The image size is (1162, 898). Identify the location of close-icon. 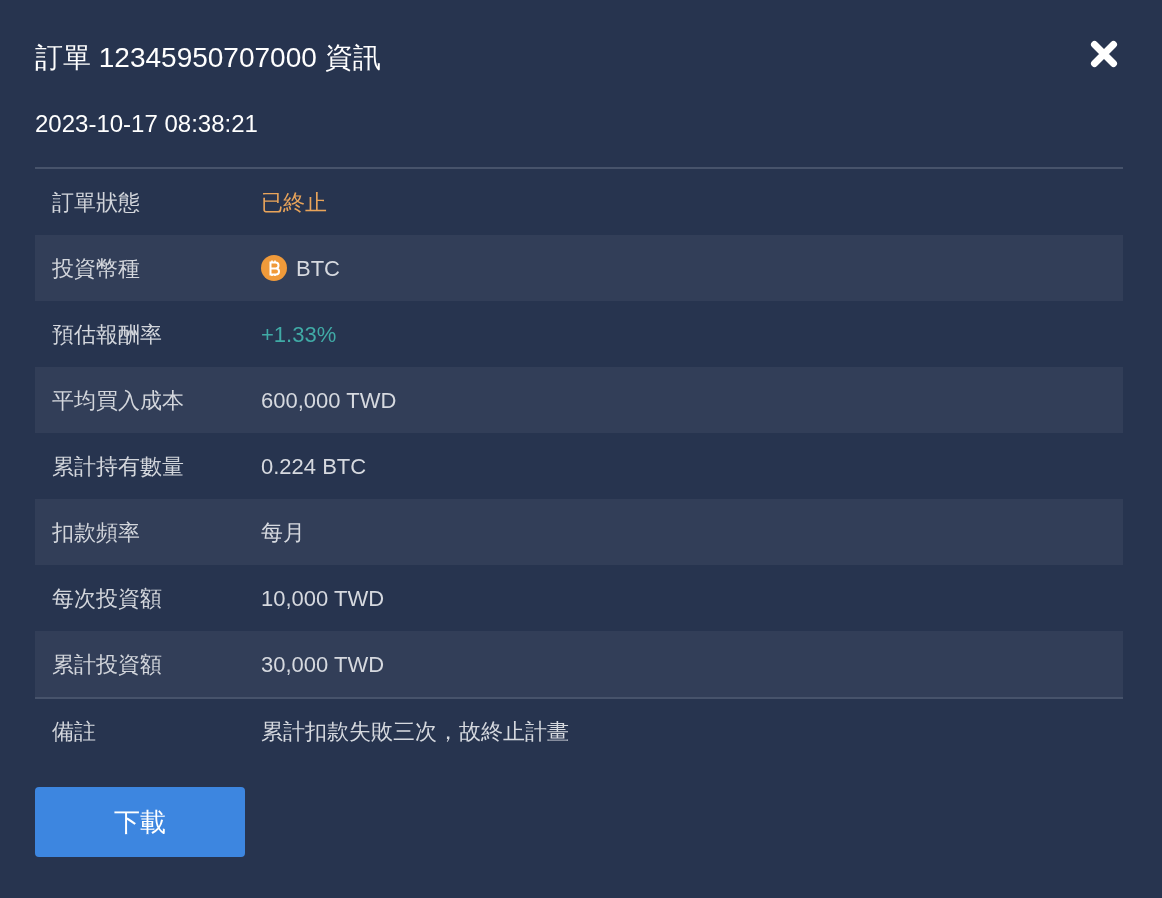
(1104, 54).